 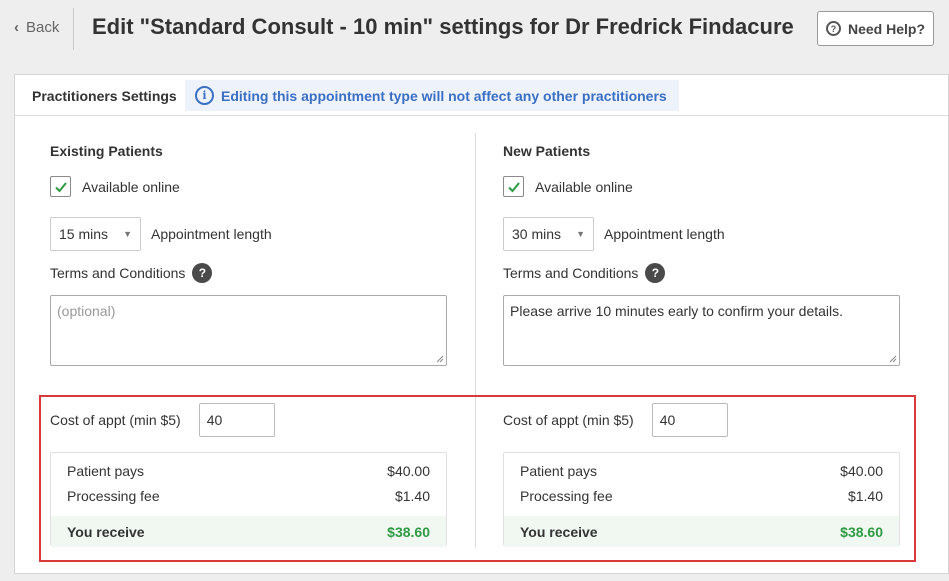 I want to click on new-terms-row: Terms and Conditions ?, so click(x=584, y=273).